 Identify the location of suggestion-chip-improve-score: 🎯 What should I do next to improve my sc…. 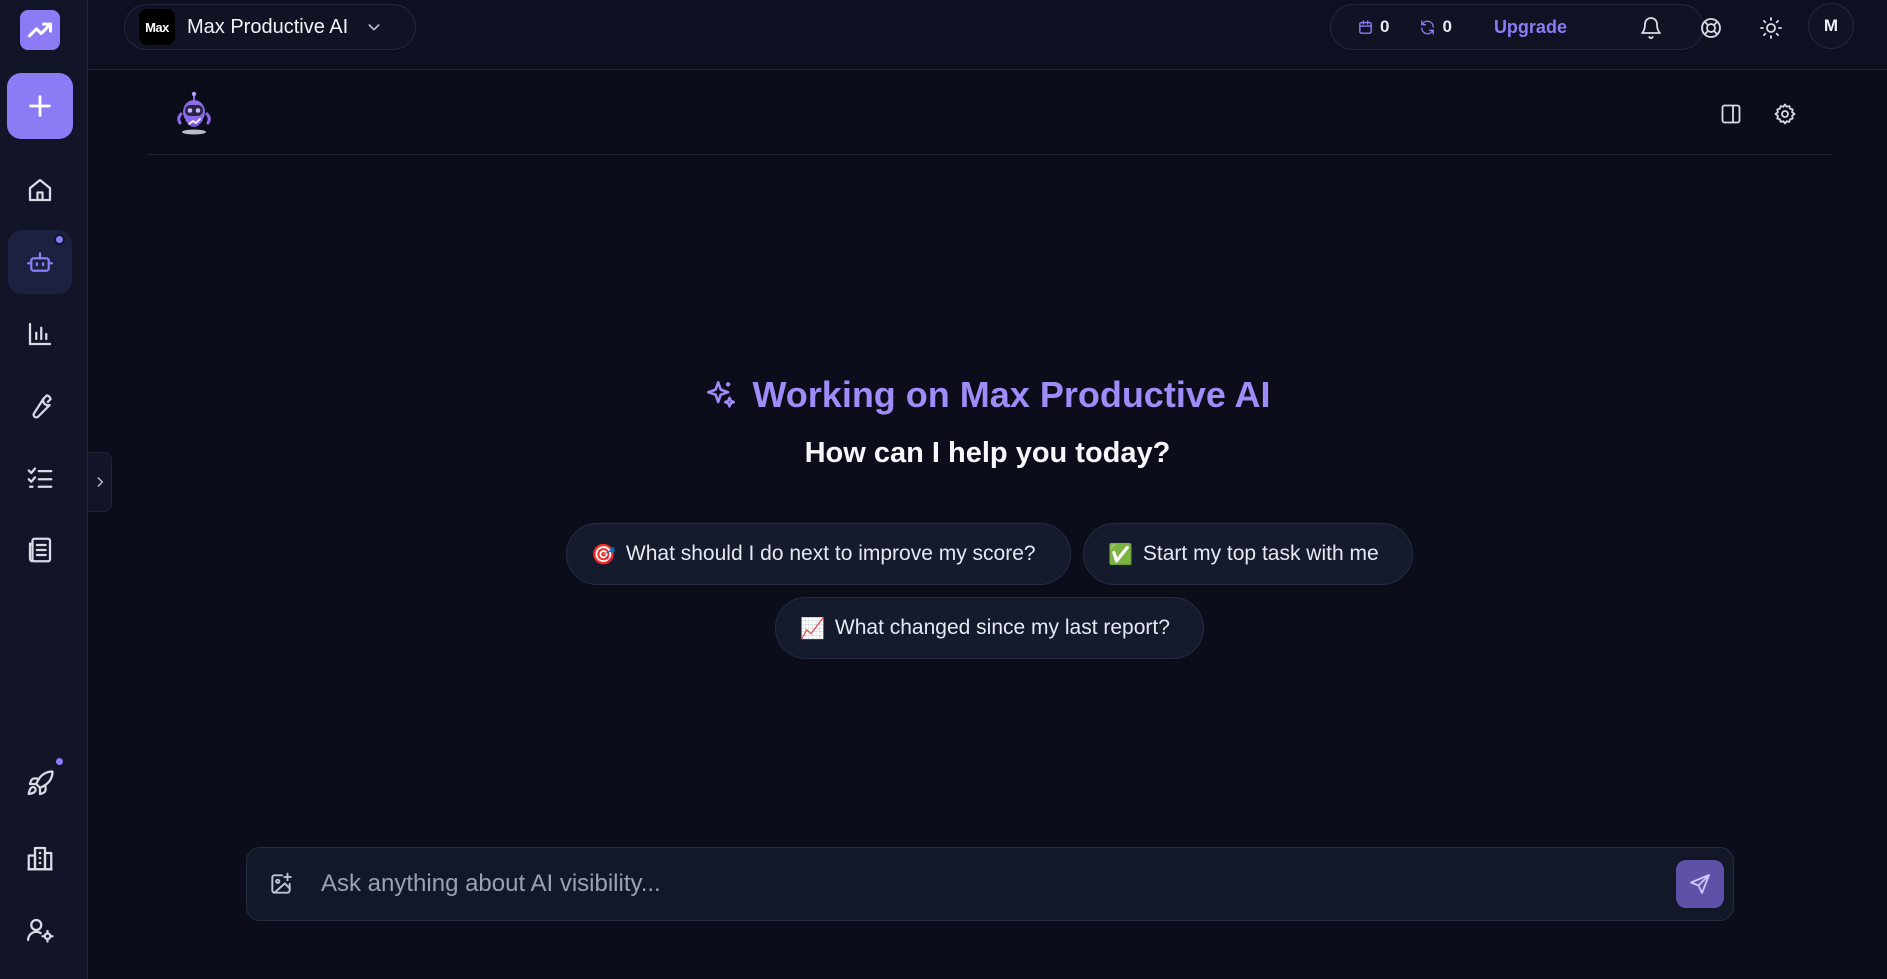
(818, 554).